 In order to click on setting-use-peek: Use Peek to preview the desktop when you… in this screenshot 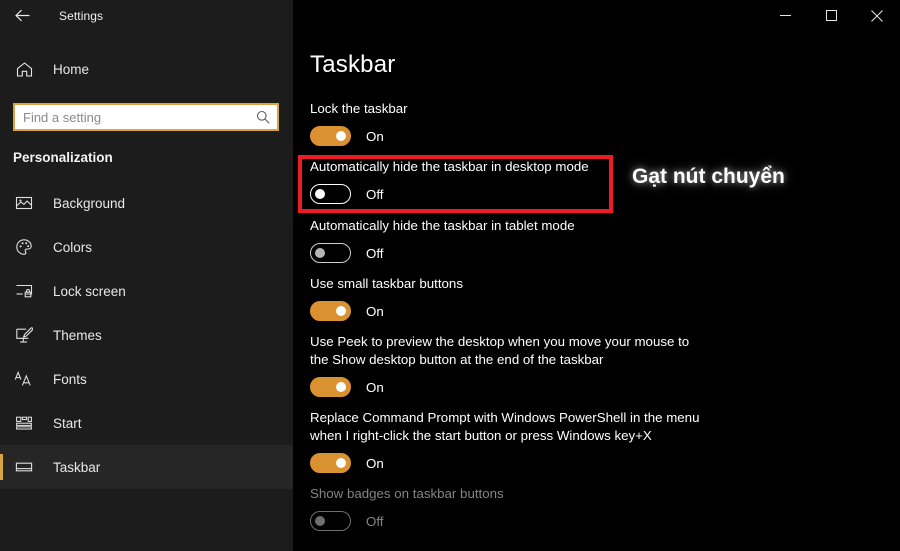, I will do `click(605, 365)`.